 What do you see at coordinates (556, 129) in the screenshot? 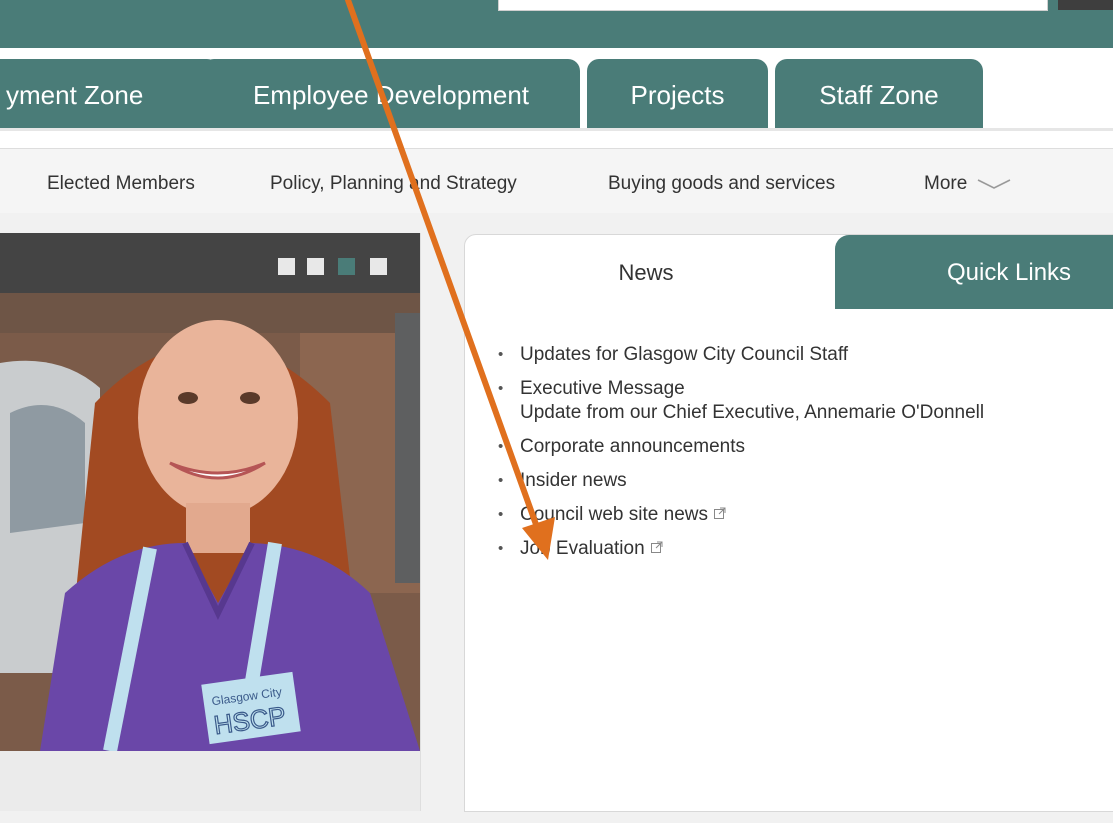
I see `tab-baseline` at bounding box center [556, 129].